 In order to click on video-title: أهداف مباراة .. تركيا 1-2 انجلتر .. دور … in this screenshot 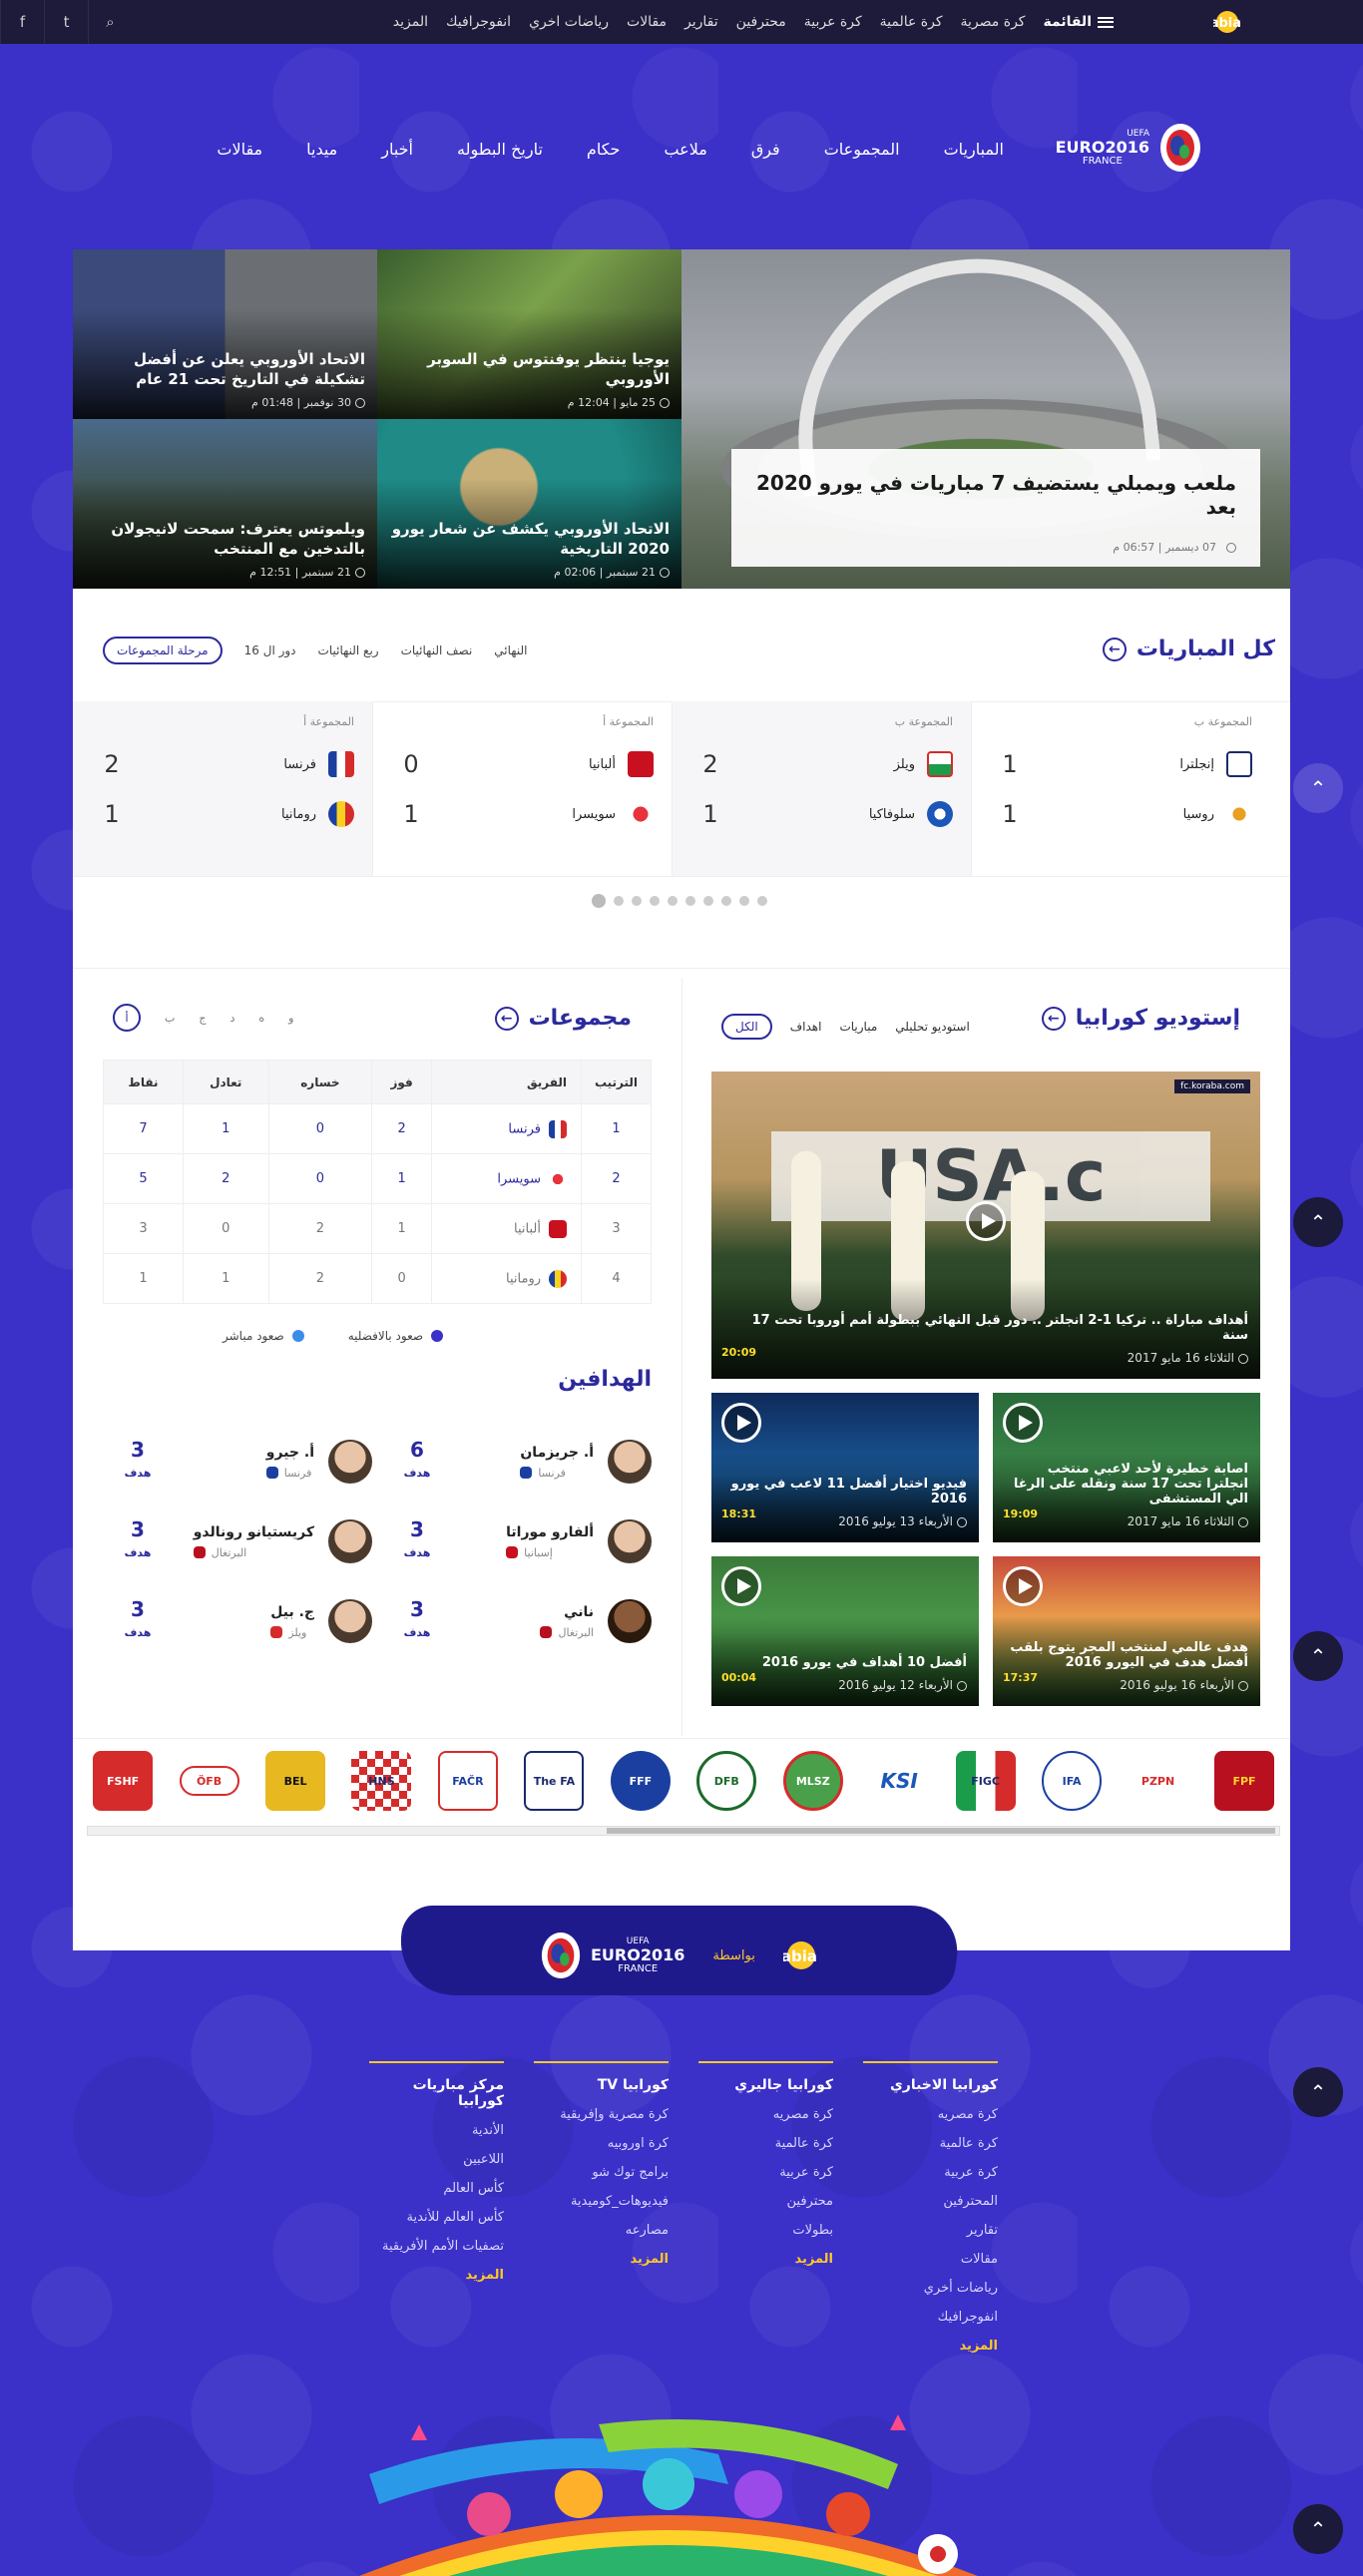, I will do `click(986, 1328)`.